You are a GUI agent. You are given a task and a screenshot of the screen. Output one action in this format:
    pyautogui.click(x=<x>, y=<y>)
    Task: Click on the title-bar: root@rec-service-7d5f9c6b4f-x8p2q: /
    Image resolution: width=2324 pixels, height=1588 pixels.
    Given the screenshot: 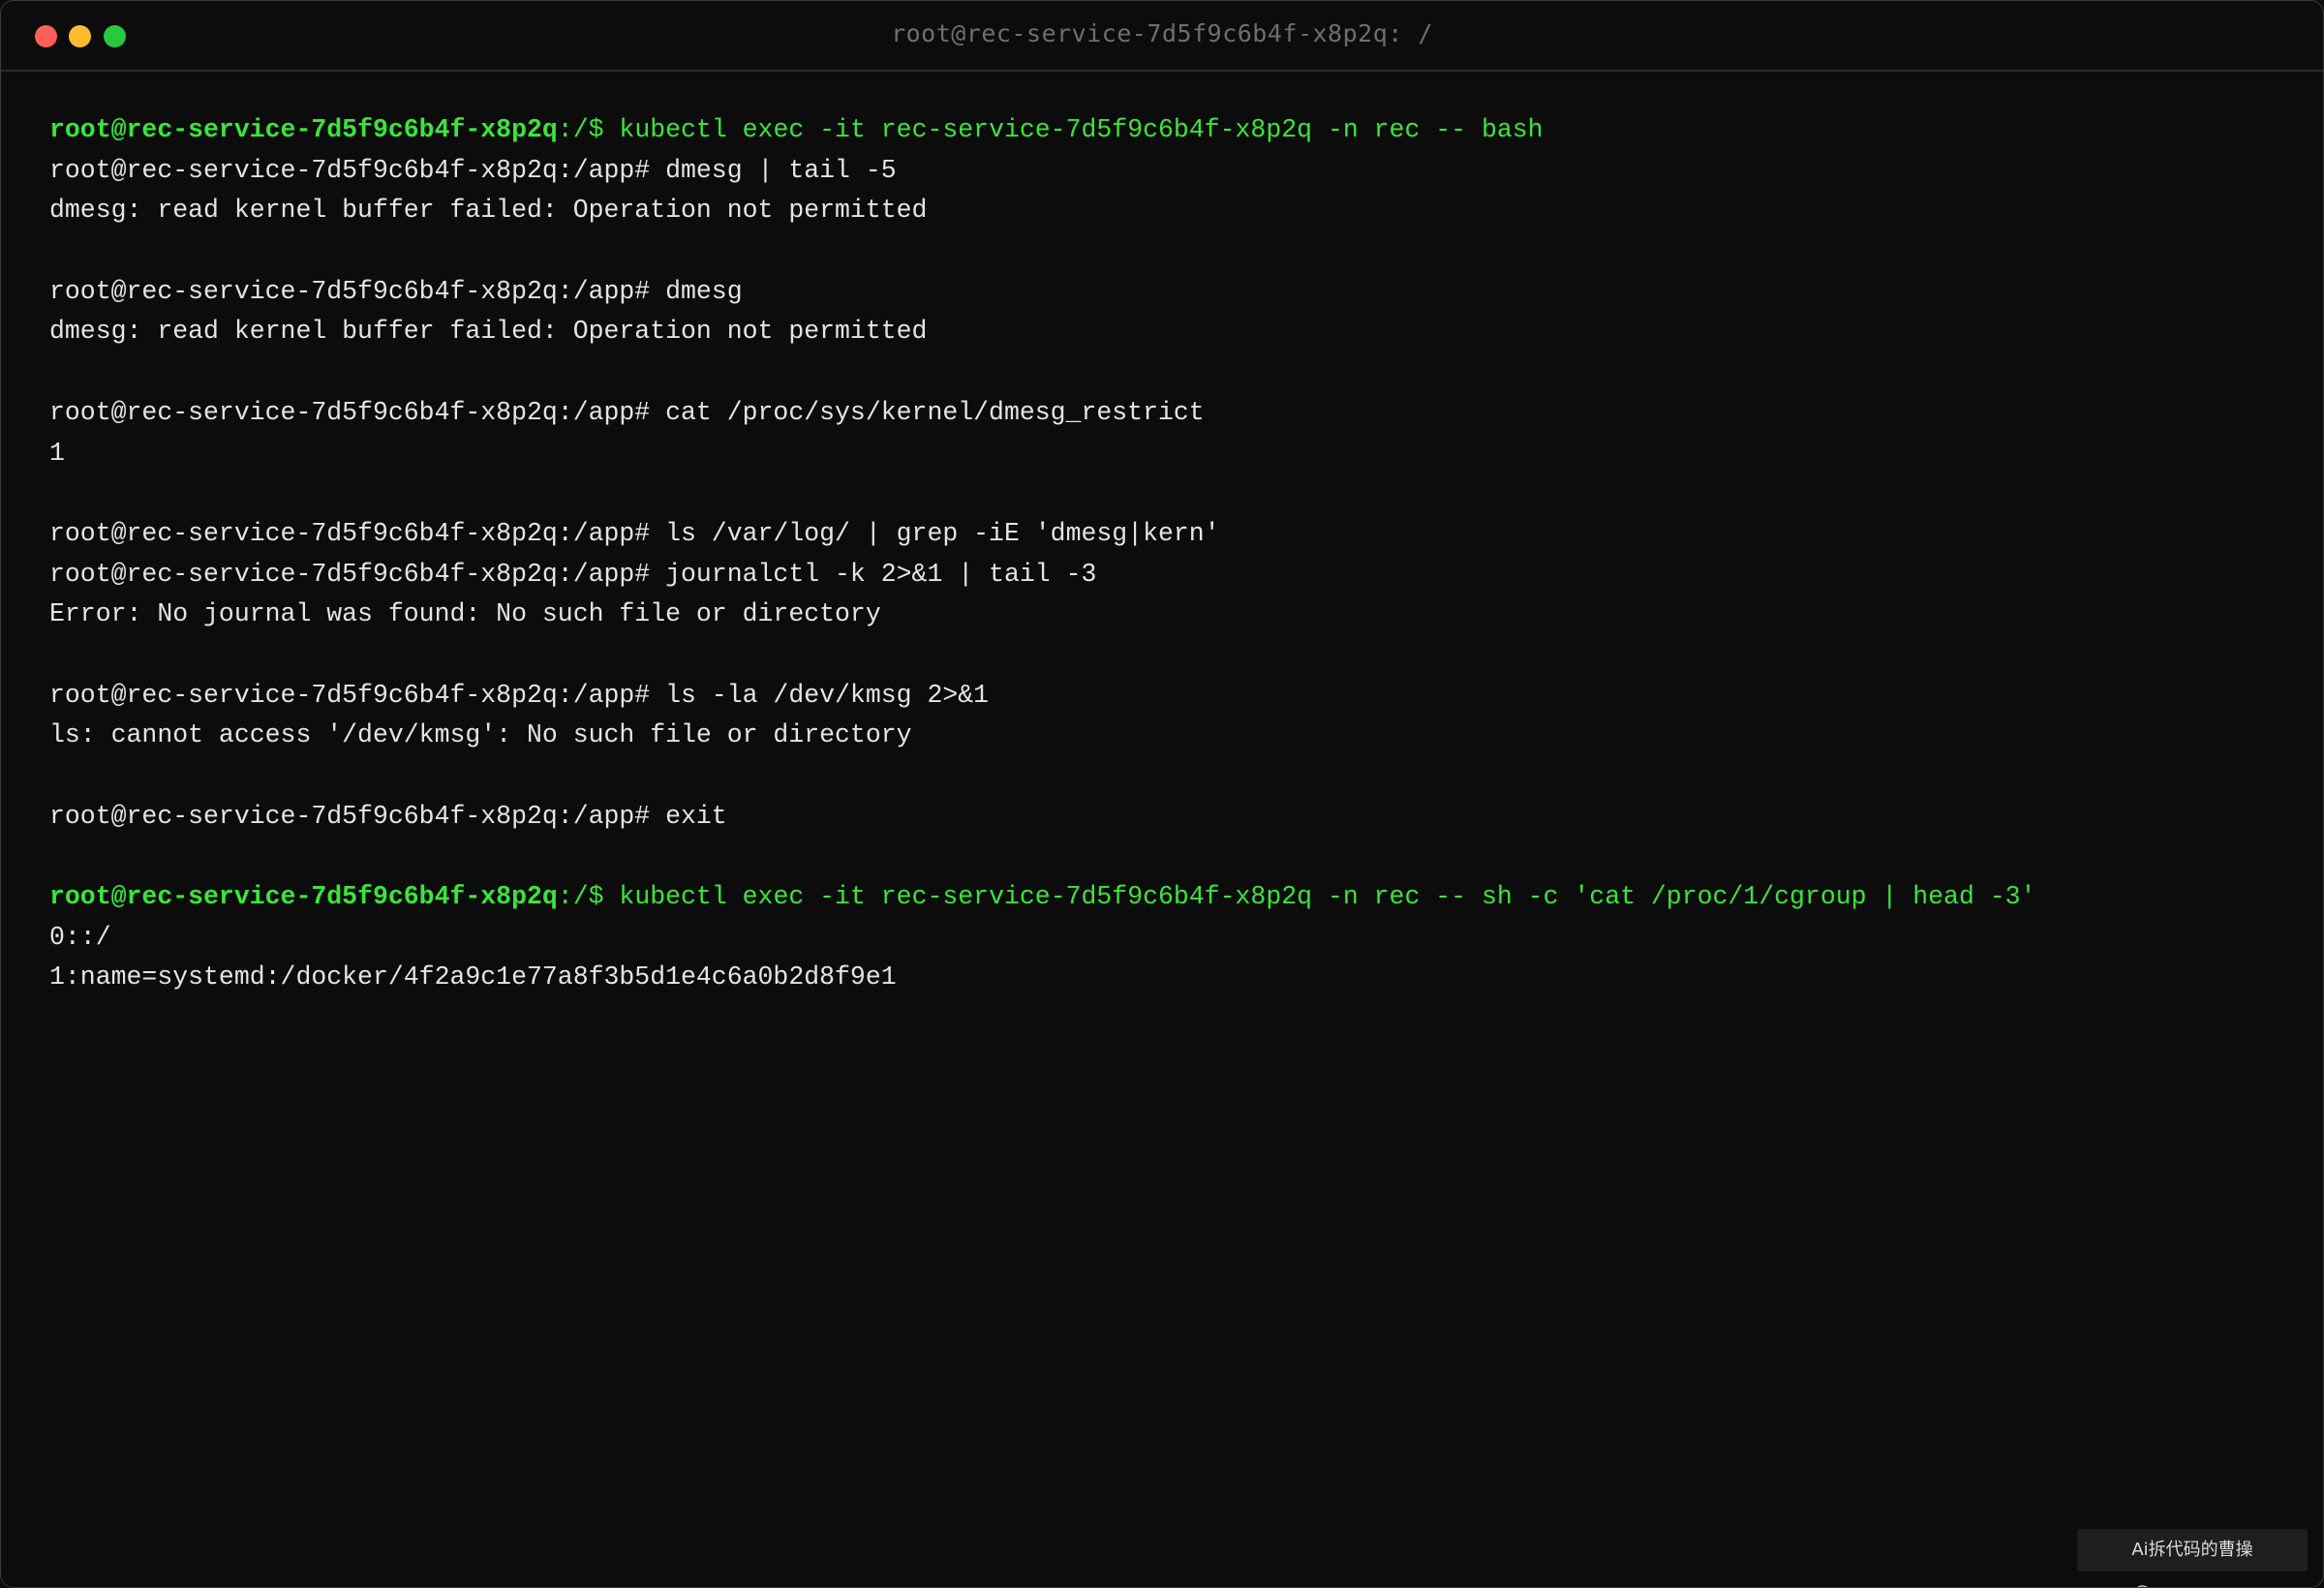 What is the action you would take?
    pyautogui.click(x=1162, y=36)
    